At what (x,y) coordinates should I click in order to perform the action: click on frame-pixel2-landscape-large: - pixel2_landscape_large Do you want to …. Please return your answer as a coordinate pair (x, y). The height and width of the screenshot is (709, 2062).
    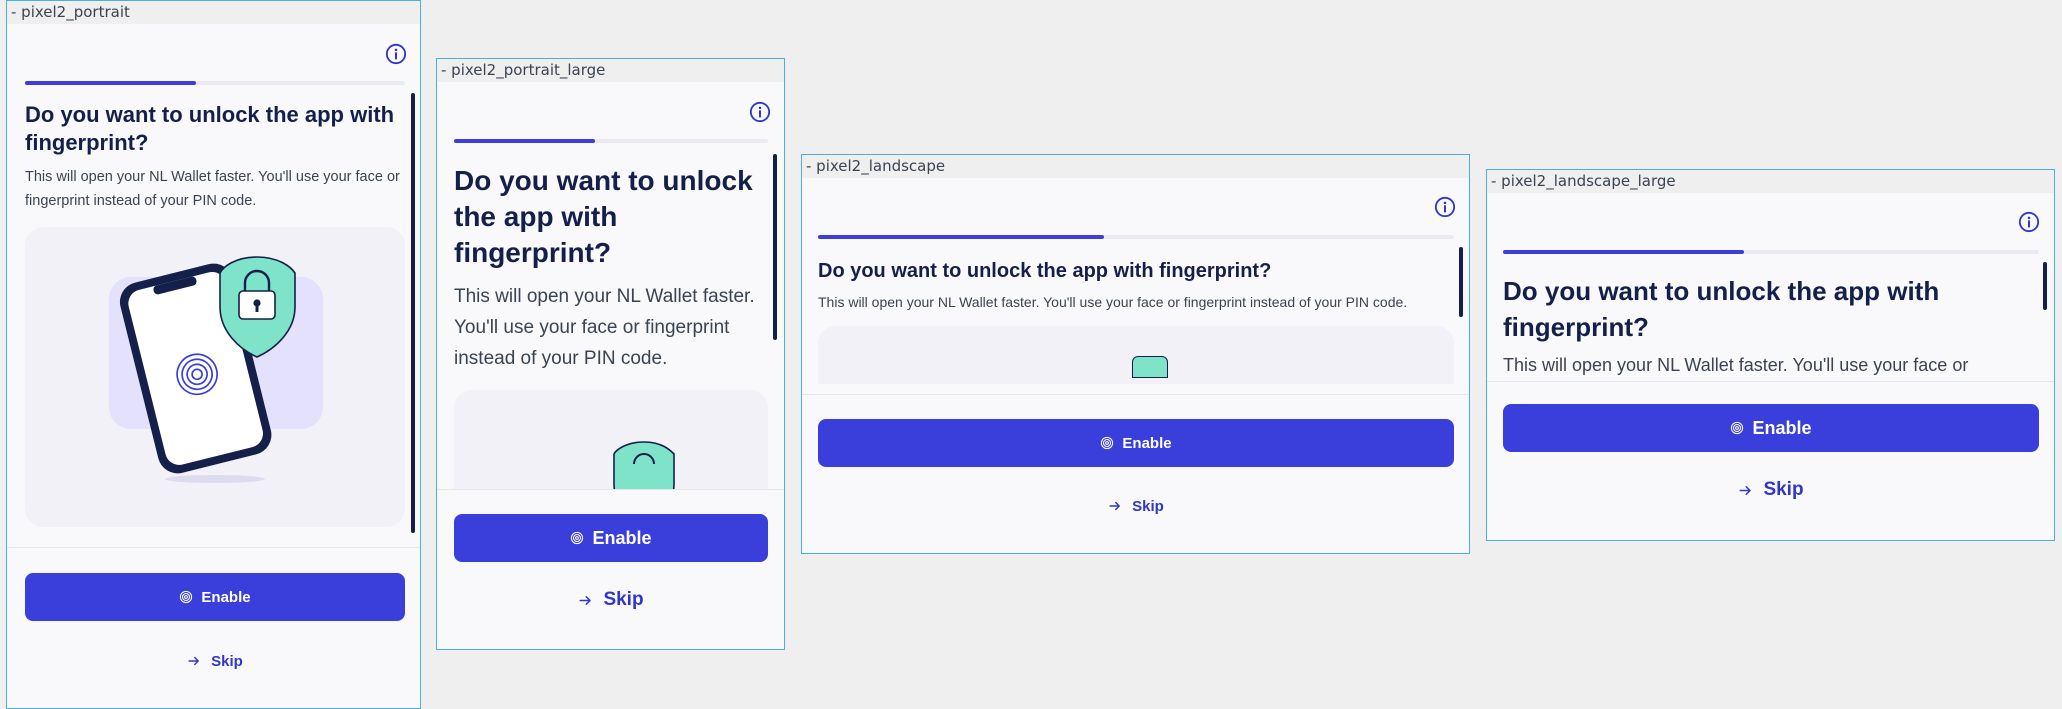
    Looking at the image, I should click on (1770, 355).